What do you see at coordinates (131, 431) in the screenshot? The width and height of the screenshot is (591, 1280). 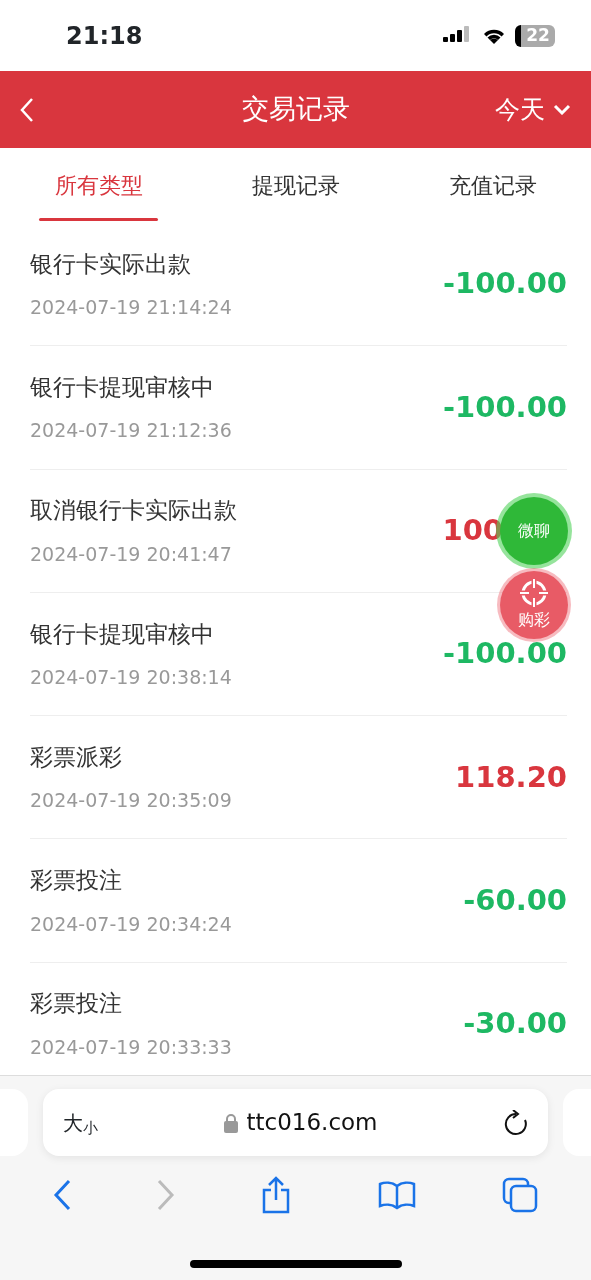 I see `record-time: 2024-07-19 21:12:36` at bounding box center [131, 431].